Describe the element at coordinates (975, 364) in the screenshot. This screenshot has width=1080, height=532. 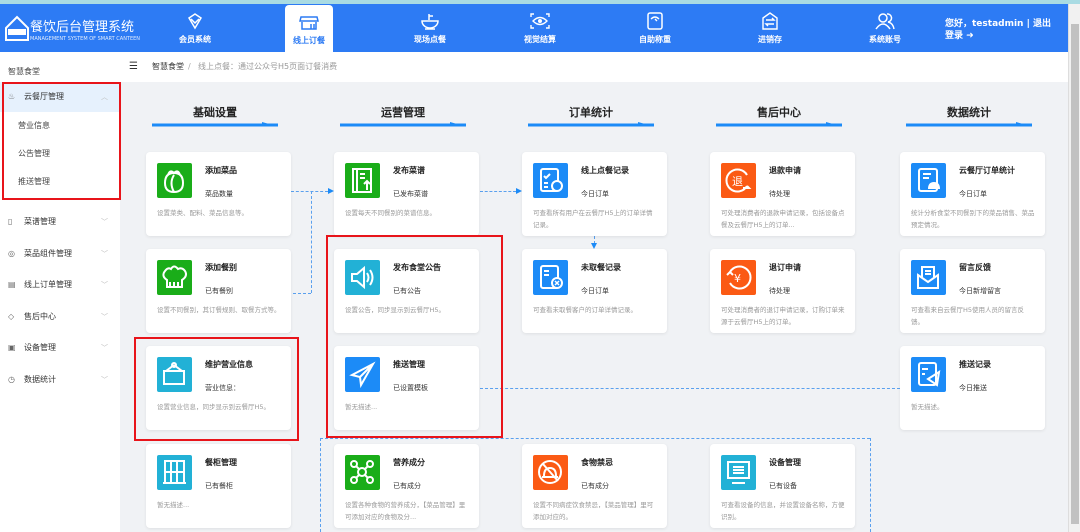
I see `card-title: 推送记录` at that location.